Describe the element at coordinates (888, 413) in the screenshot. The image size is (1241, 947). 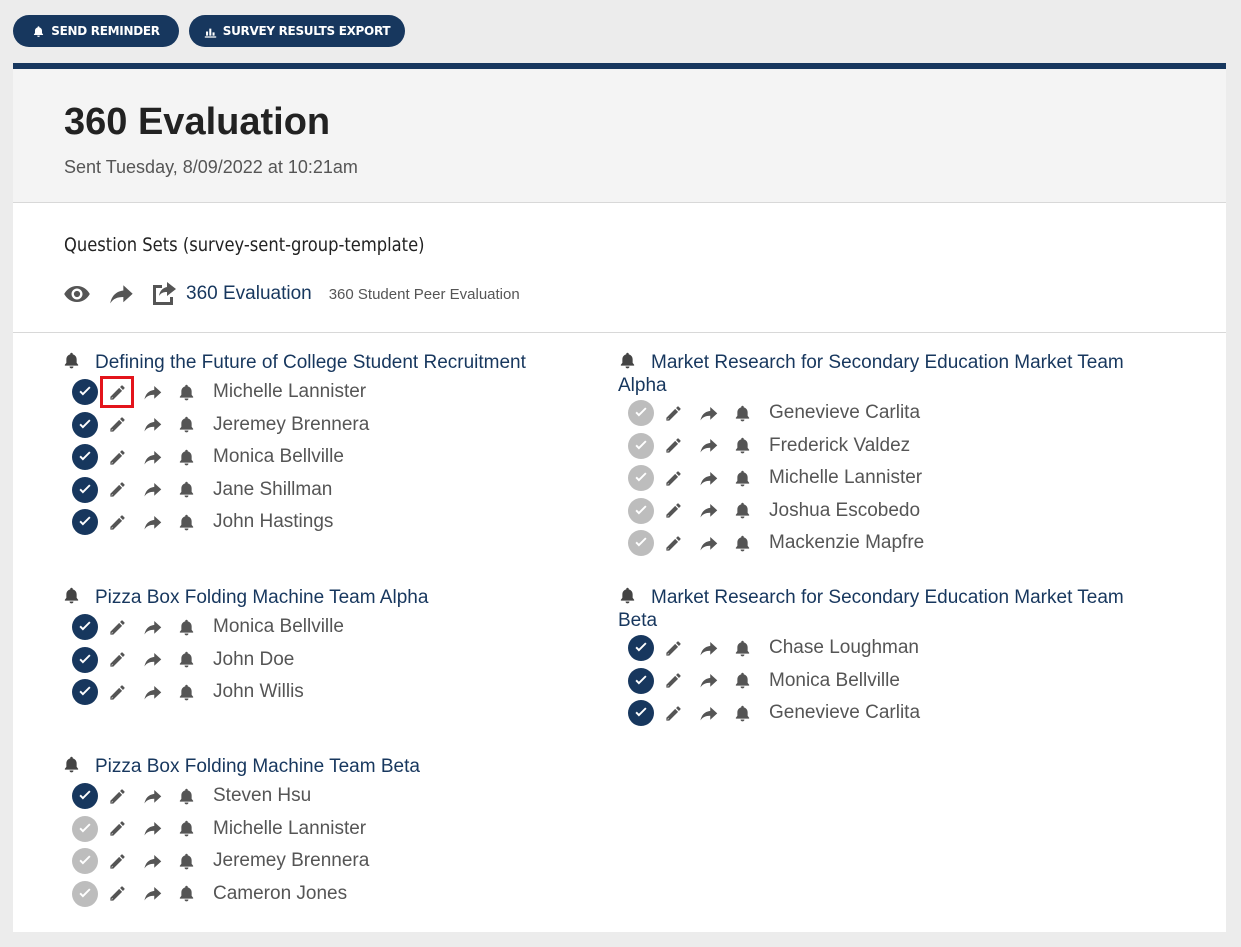
I see `member-row: Genevieve Carlita` at that location.